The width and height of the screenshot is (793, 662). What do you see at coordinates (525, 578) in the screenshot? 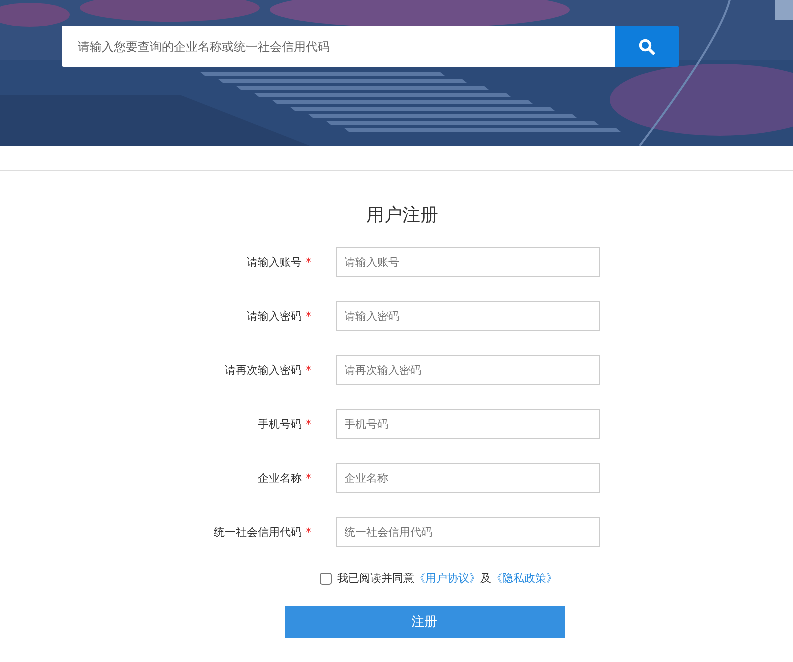
I see `privacy-policy-link: 《隐私政策》` at bounding box center [525, 578].